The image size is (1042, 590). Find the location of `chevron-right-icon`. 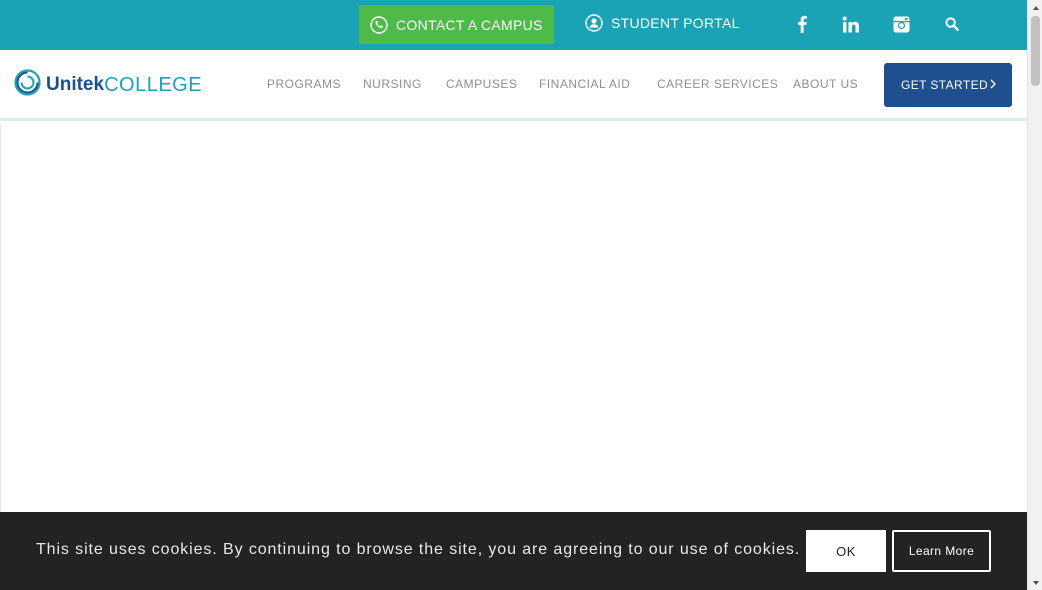

chevron-right-icon is located at coordinates (993, 85).